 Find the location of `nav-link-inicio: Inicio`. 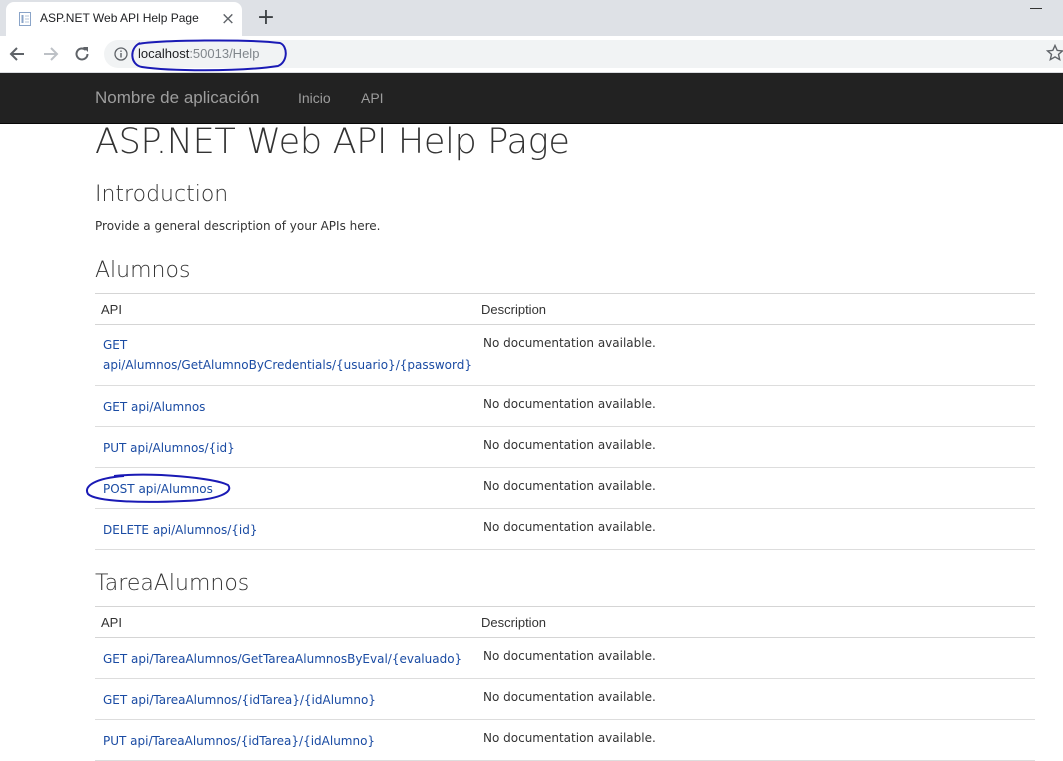

nav-link-inicio: Inicio is located at coordinates (314, 98).